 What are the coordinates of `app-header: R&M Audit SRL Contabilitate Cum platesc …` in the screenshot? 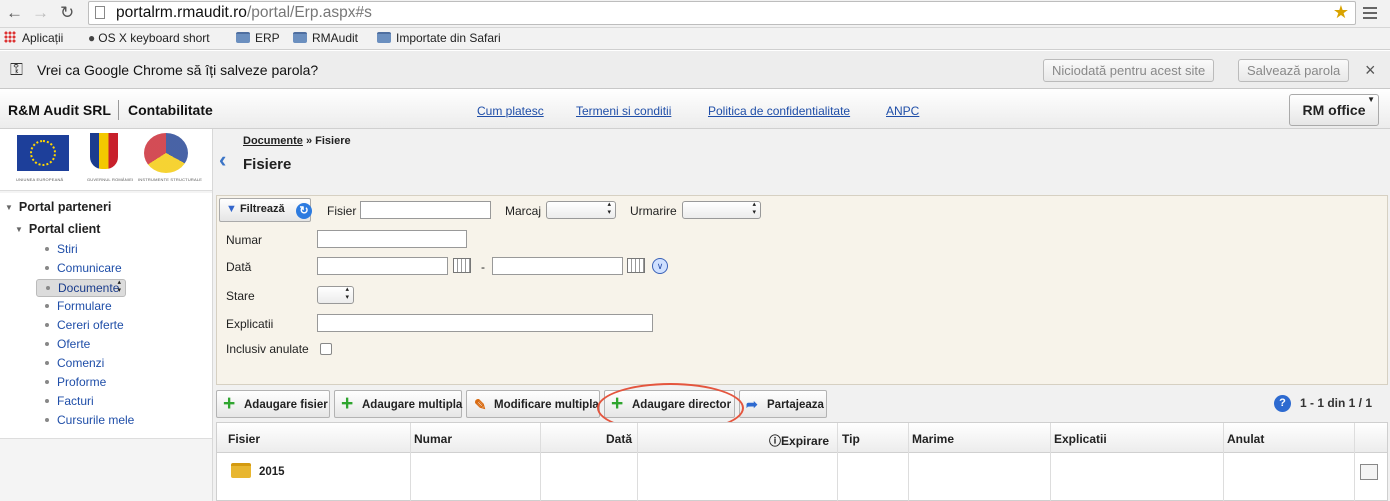 It's located at (695, 109).